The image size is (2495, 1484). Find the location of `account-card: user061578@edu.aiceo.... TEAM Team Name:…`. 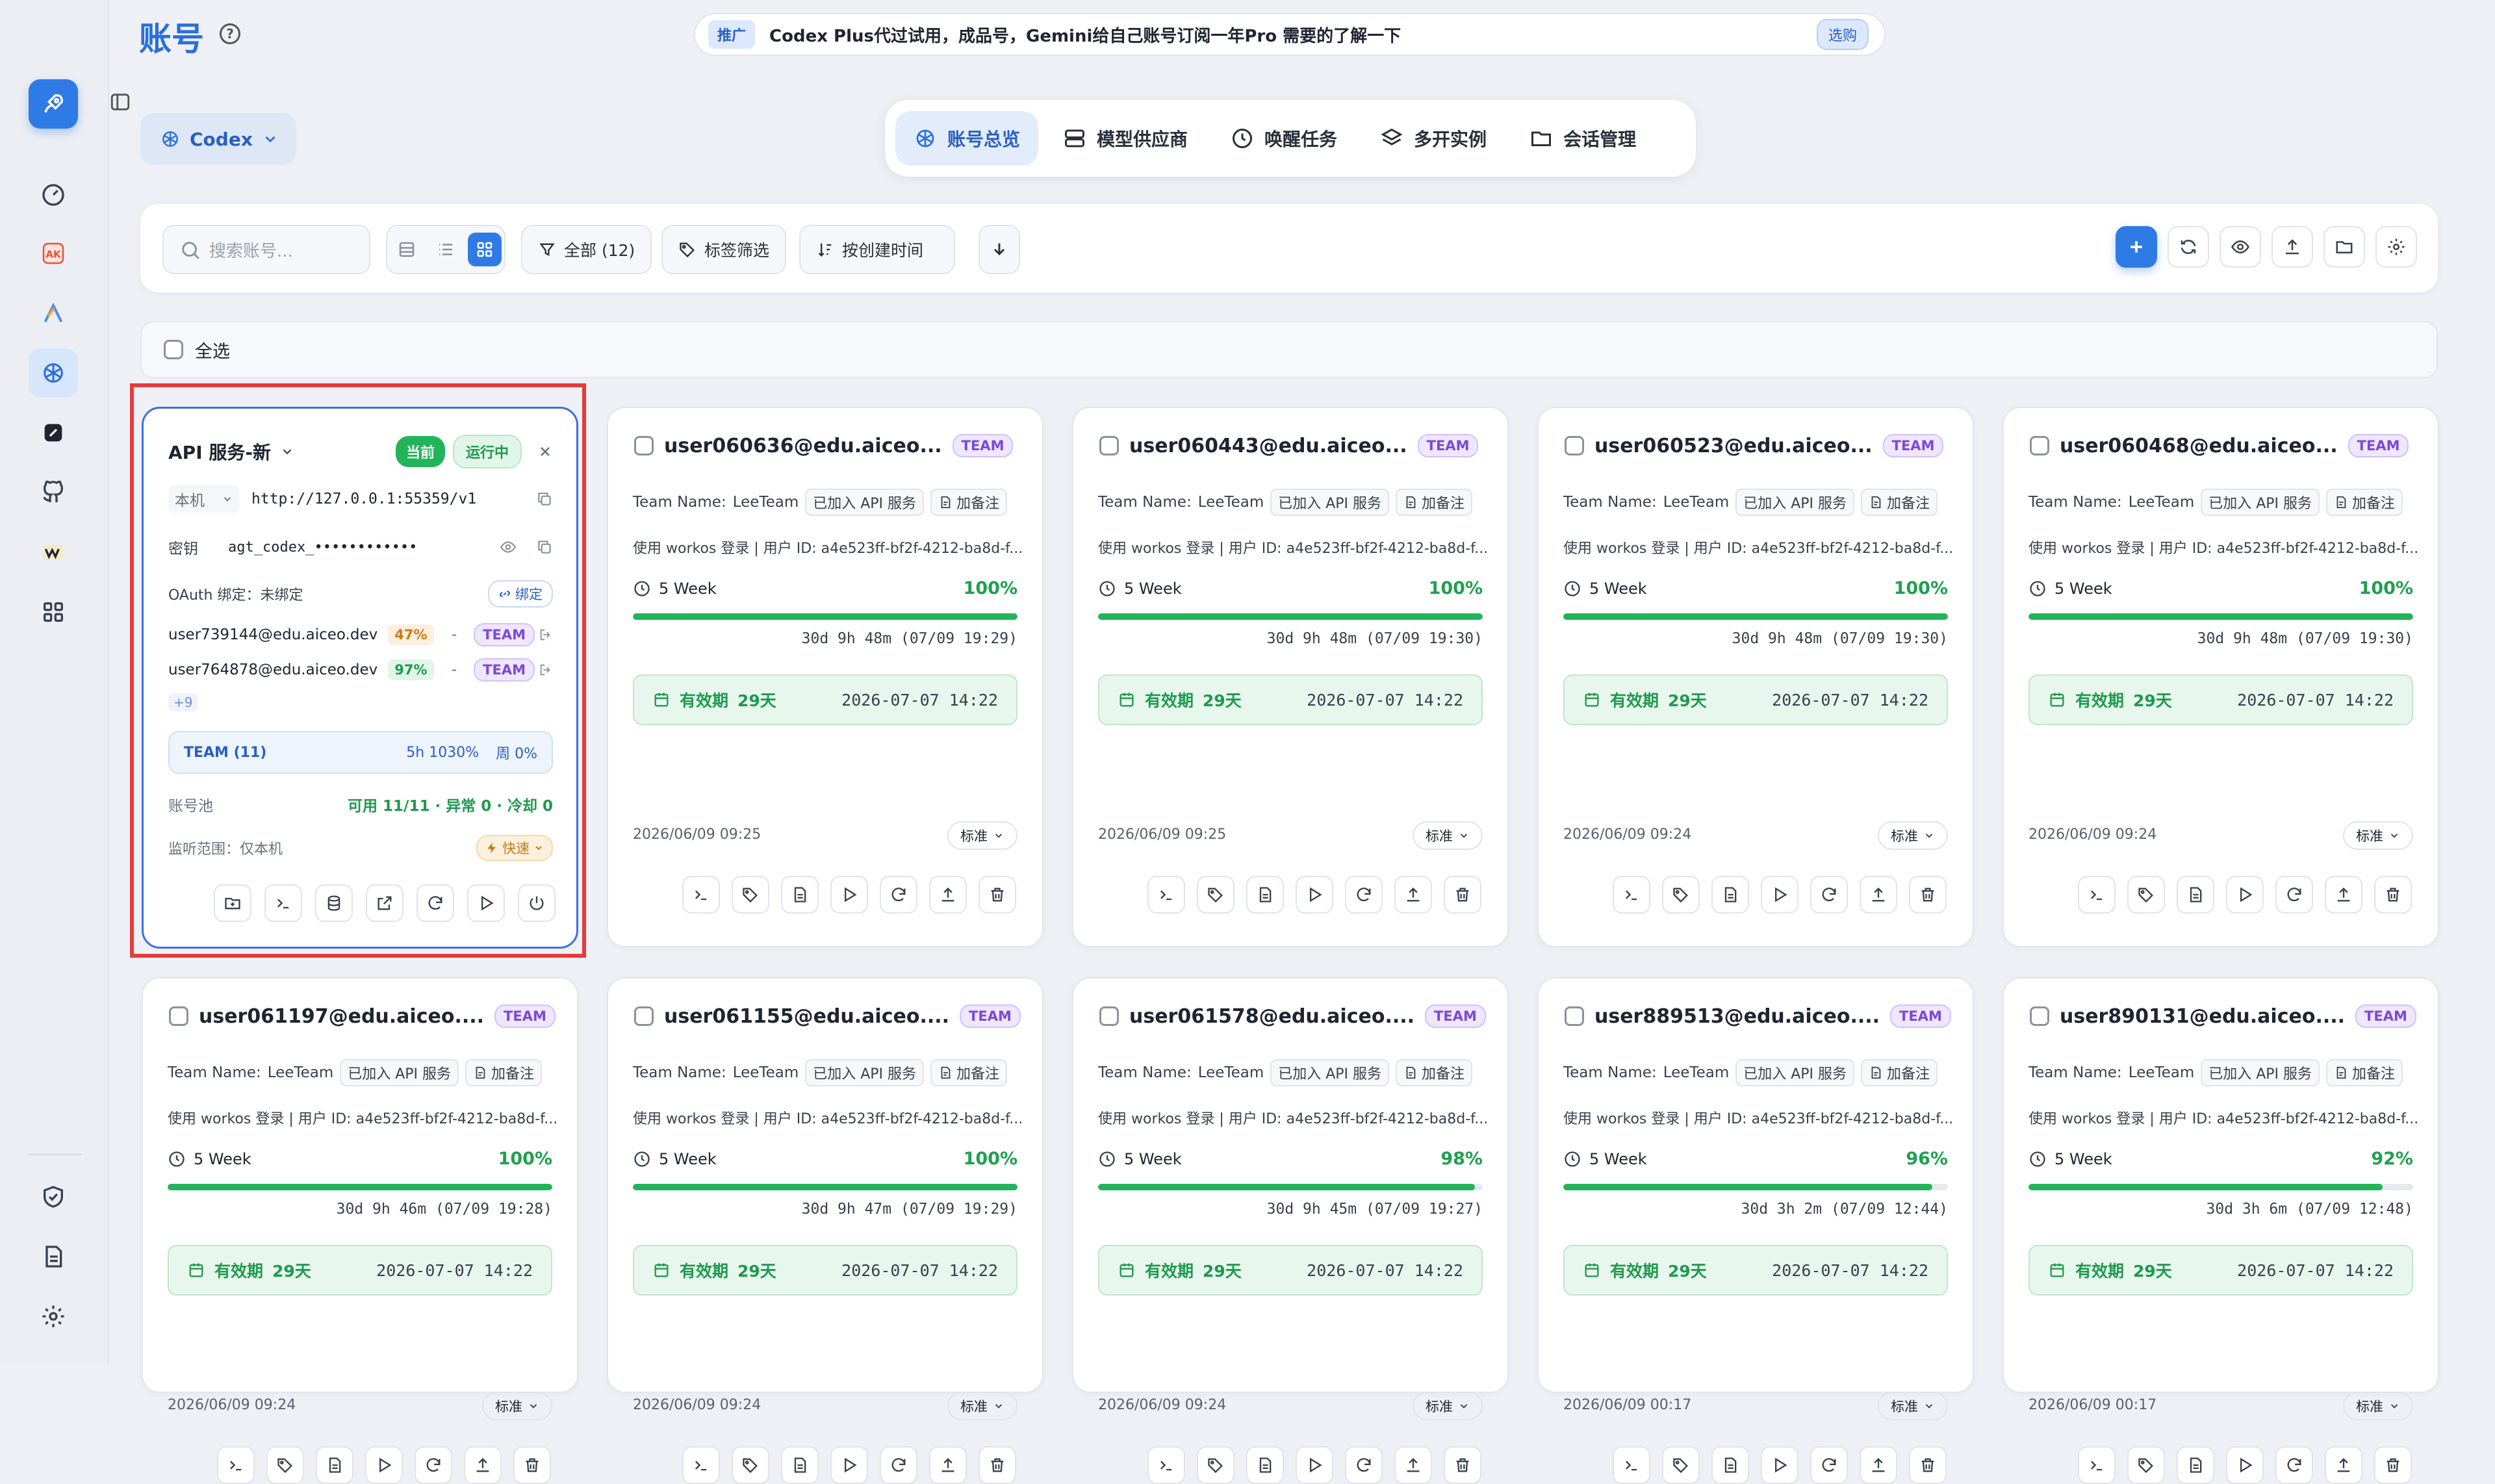

account-card: user061578@edu.aiceo.... TEAM Team Name:… is located at coordinates (1290, 1231).